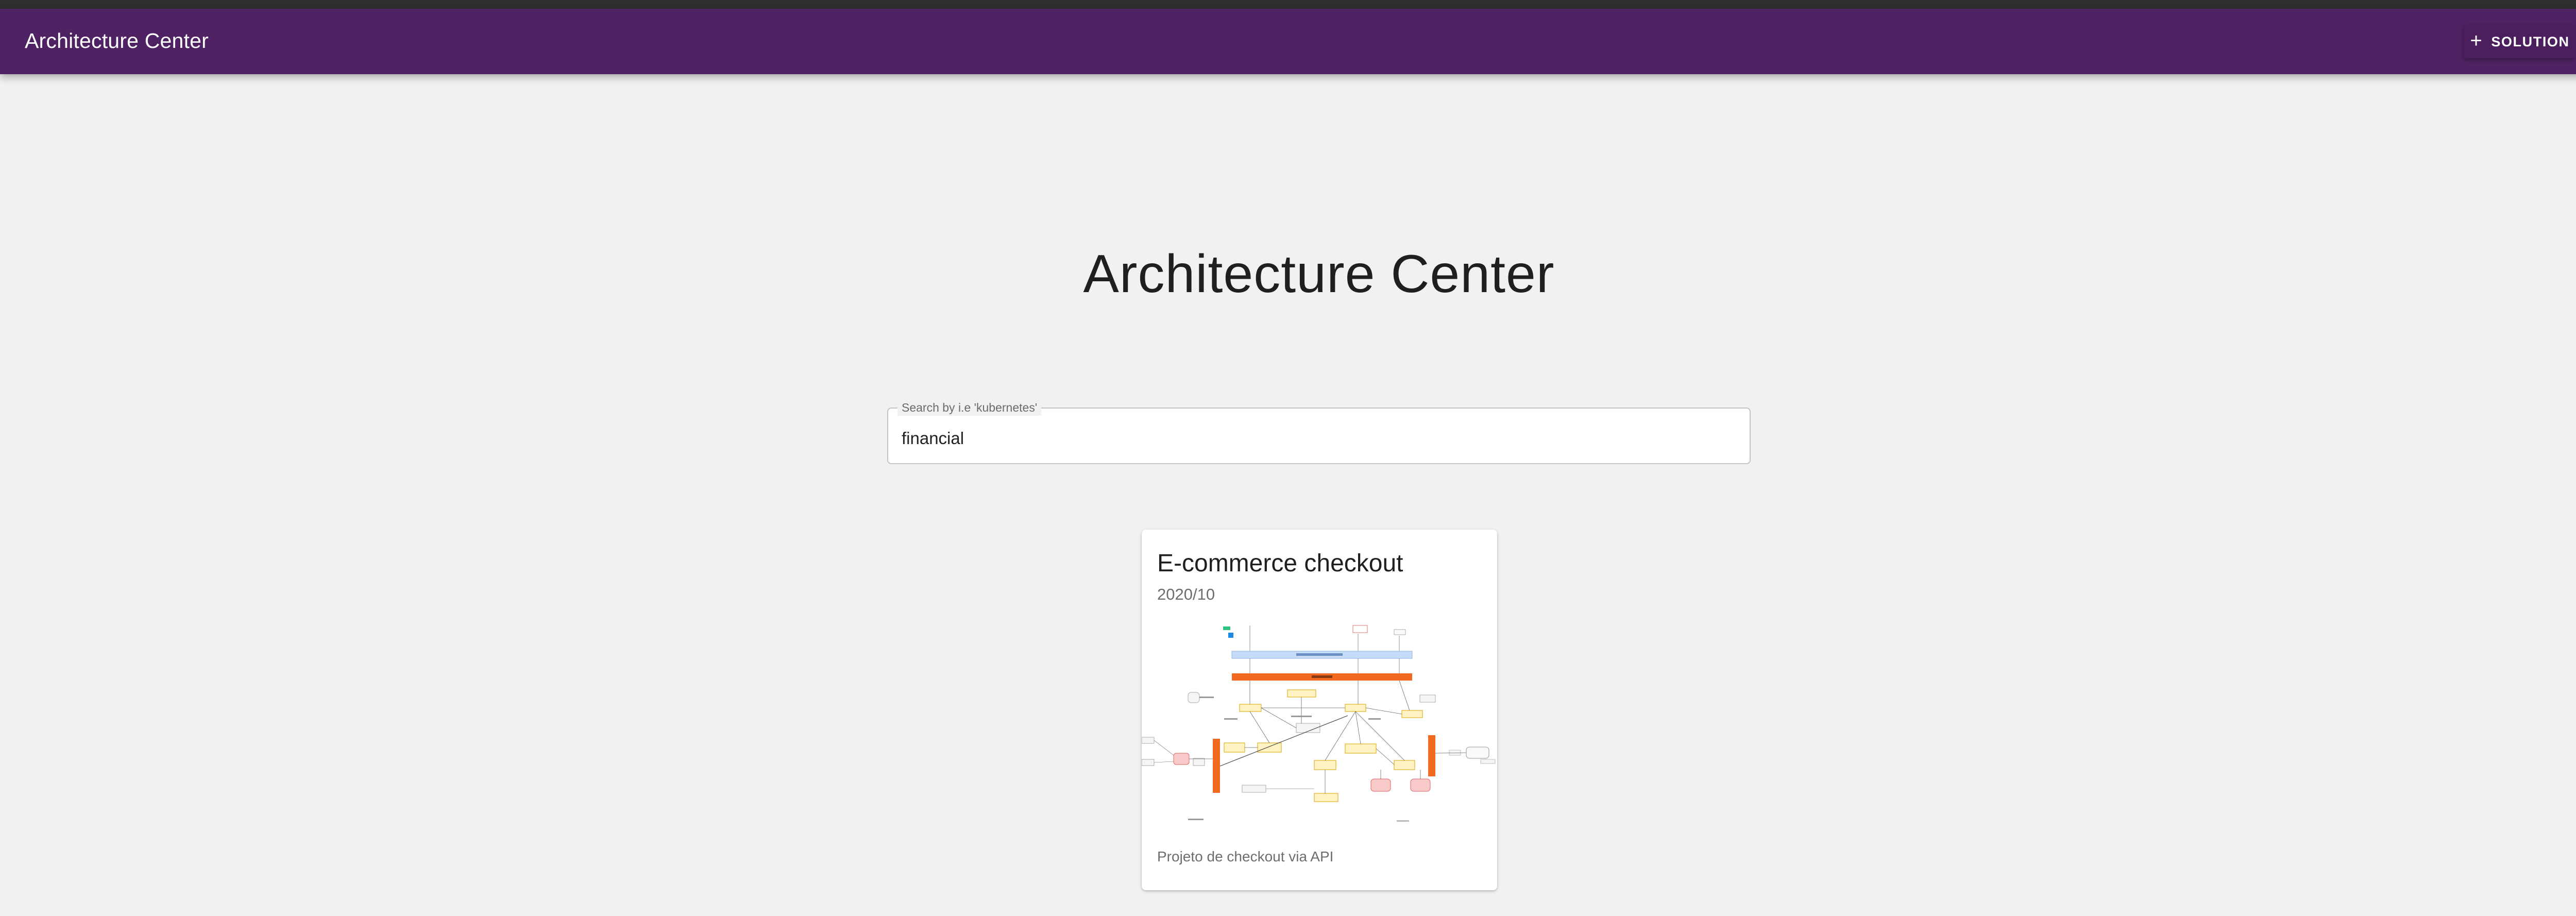 This screenshot has width=2576, height=916. Describe the element at coordinates (2530, 41) in the screenshot. I see `add-solution-label: SOLUTION` at that location.